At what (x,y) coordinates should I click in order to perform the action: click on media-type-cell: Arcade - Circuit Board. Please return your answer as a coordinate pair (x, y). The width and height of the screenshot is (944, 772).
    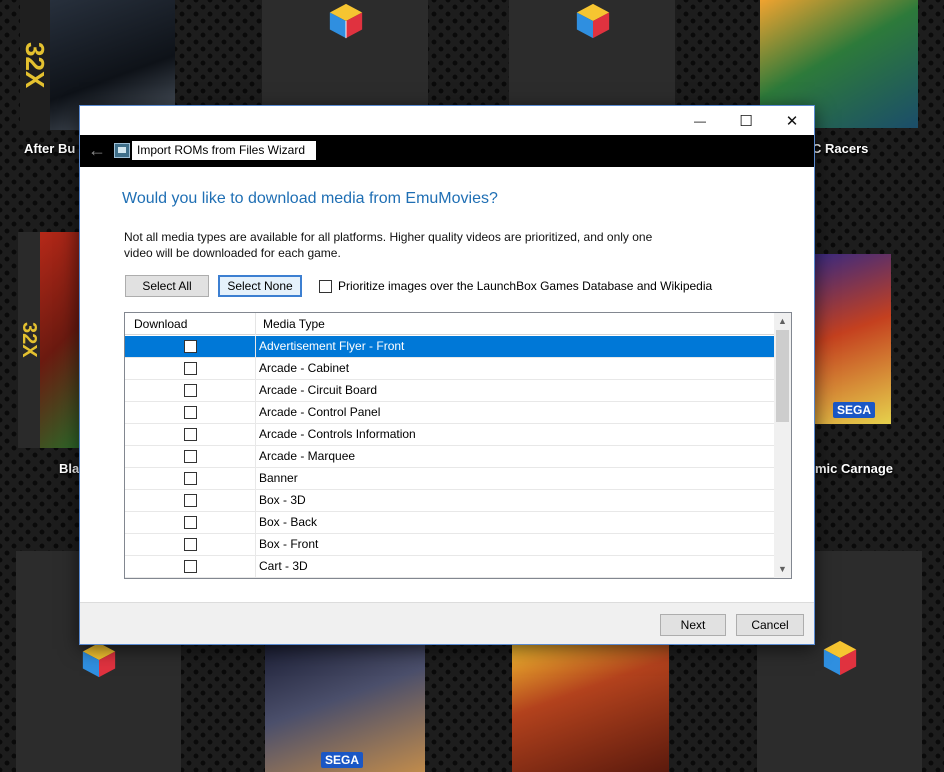
    Looking at the image, I should click on (515, 391).